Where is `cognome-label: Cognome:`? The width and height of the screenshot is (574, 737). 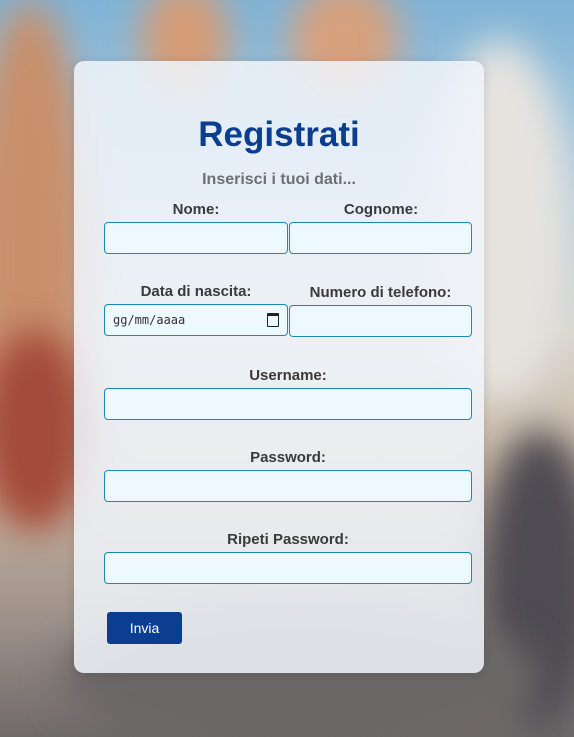
cognome-label: Cognome: is located at coordinates (381, 209).